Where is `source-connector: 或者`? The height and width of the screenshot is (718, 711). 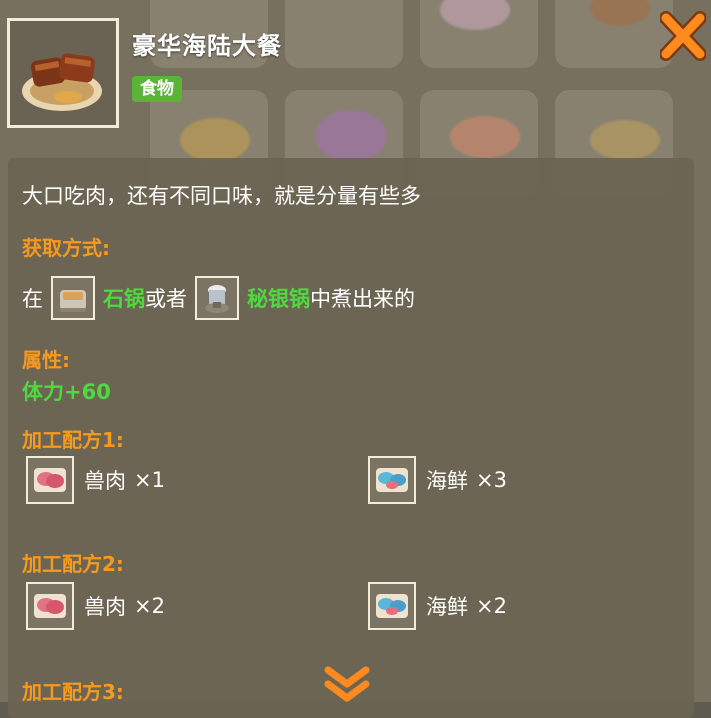
source-connector: 或者 is located at coordinates (166, 299).